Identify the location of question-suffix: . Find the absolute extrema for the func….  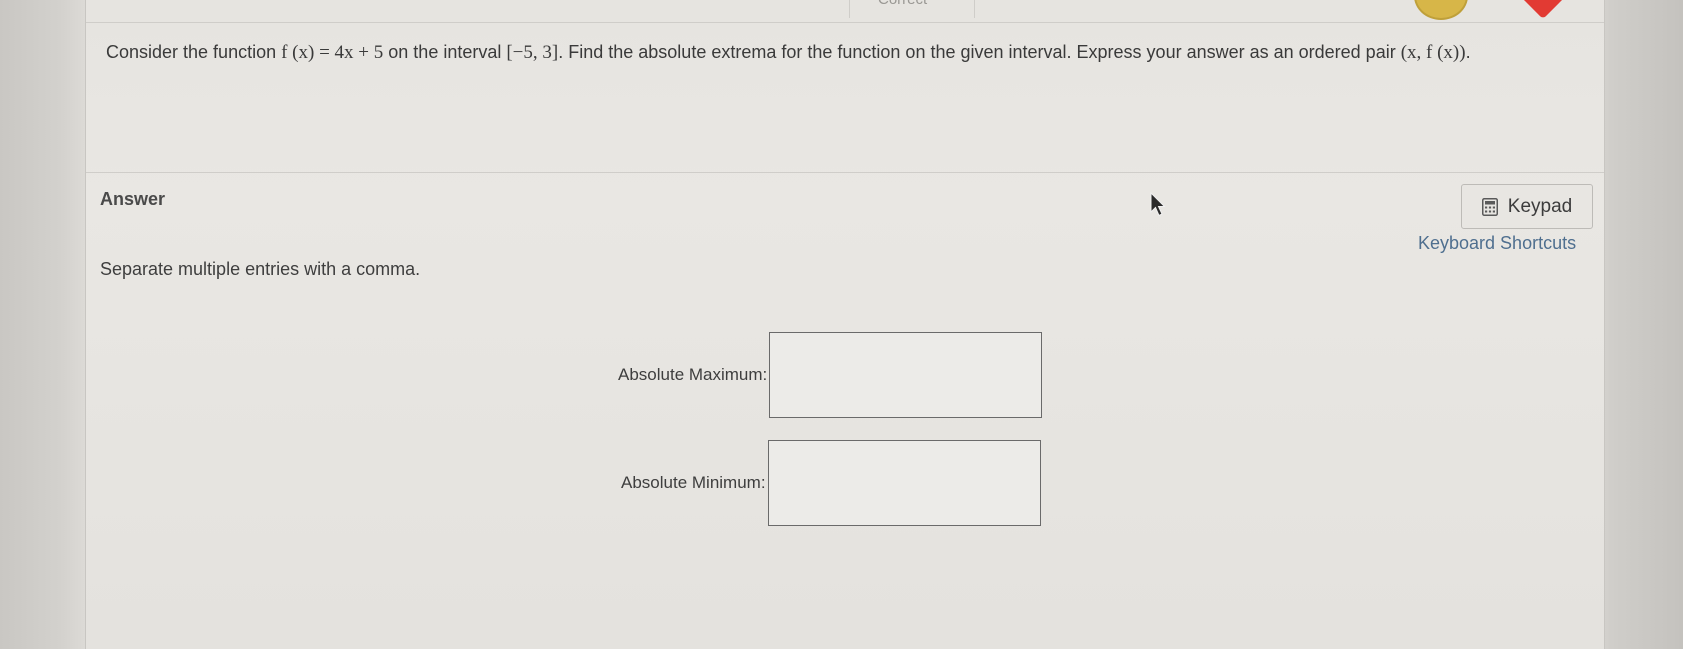
(979, 52).